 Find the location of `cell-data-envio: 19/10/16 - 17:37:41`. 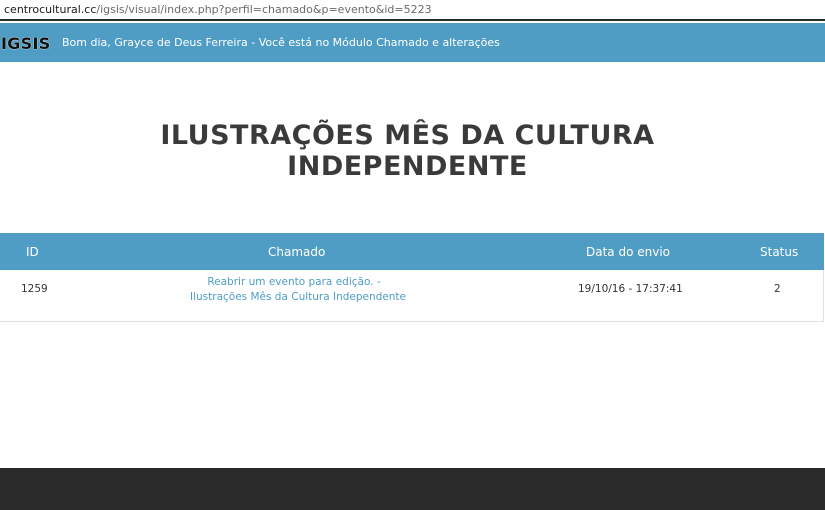

cell-data-envio: 19/10/16 - 17:37:41 is located at coordinates (630, 289).